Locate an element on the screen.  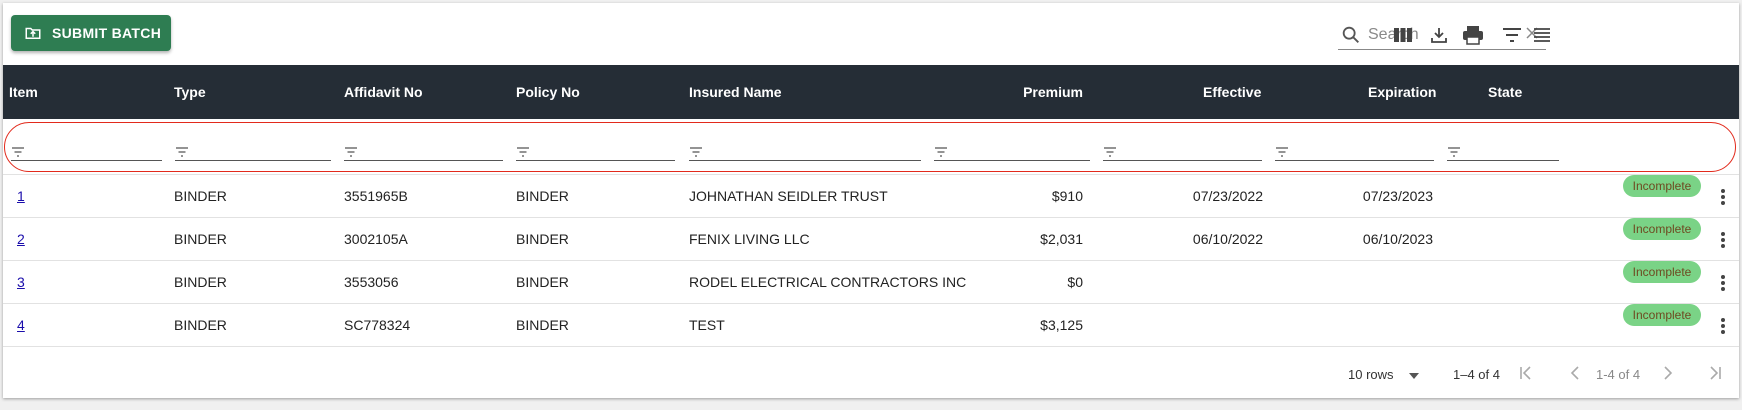
submit-batch-label: SUBMIT BATCH is located at coordinates (107, 33).